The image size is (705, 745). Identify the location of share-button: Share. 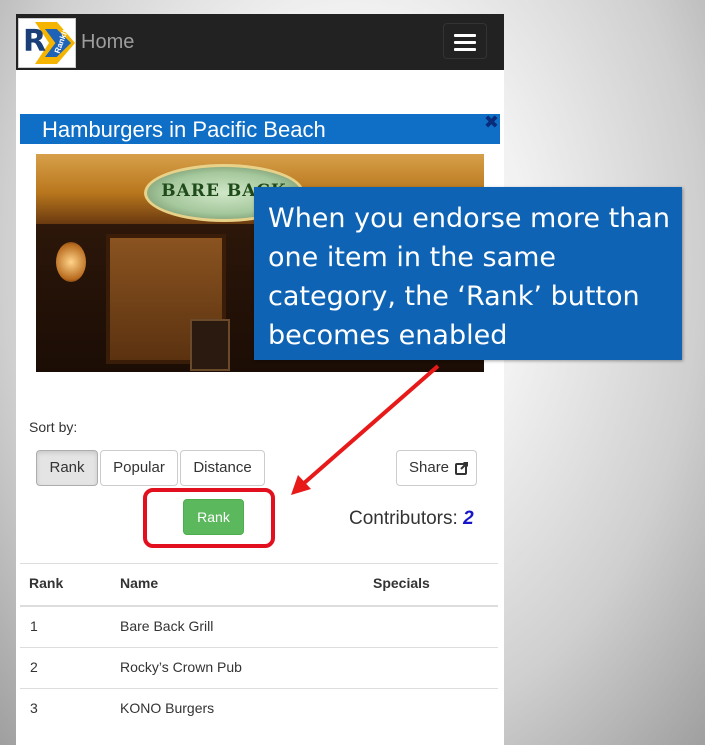
(436, 468).